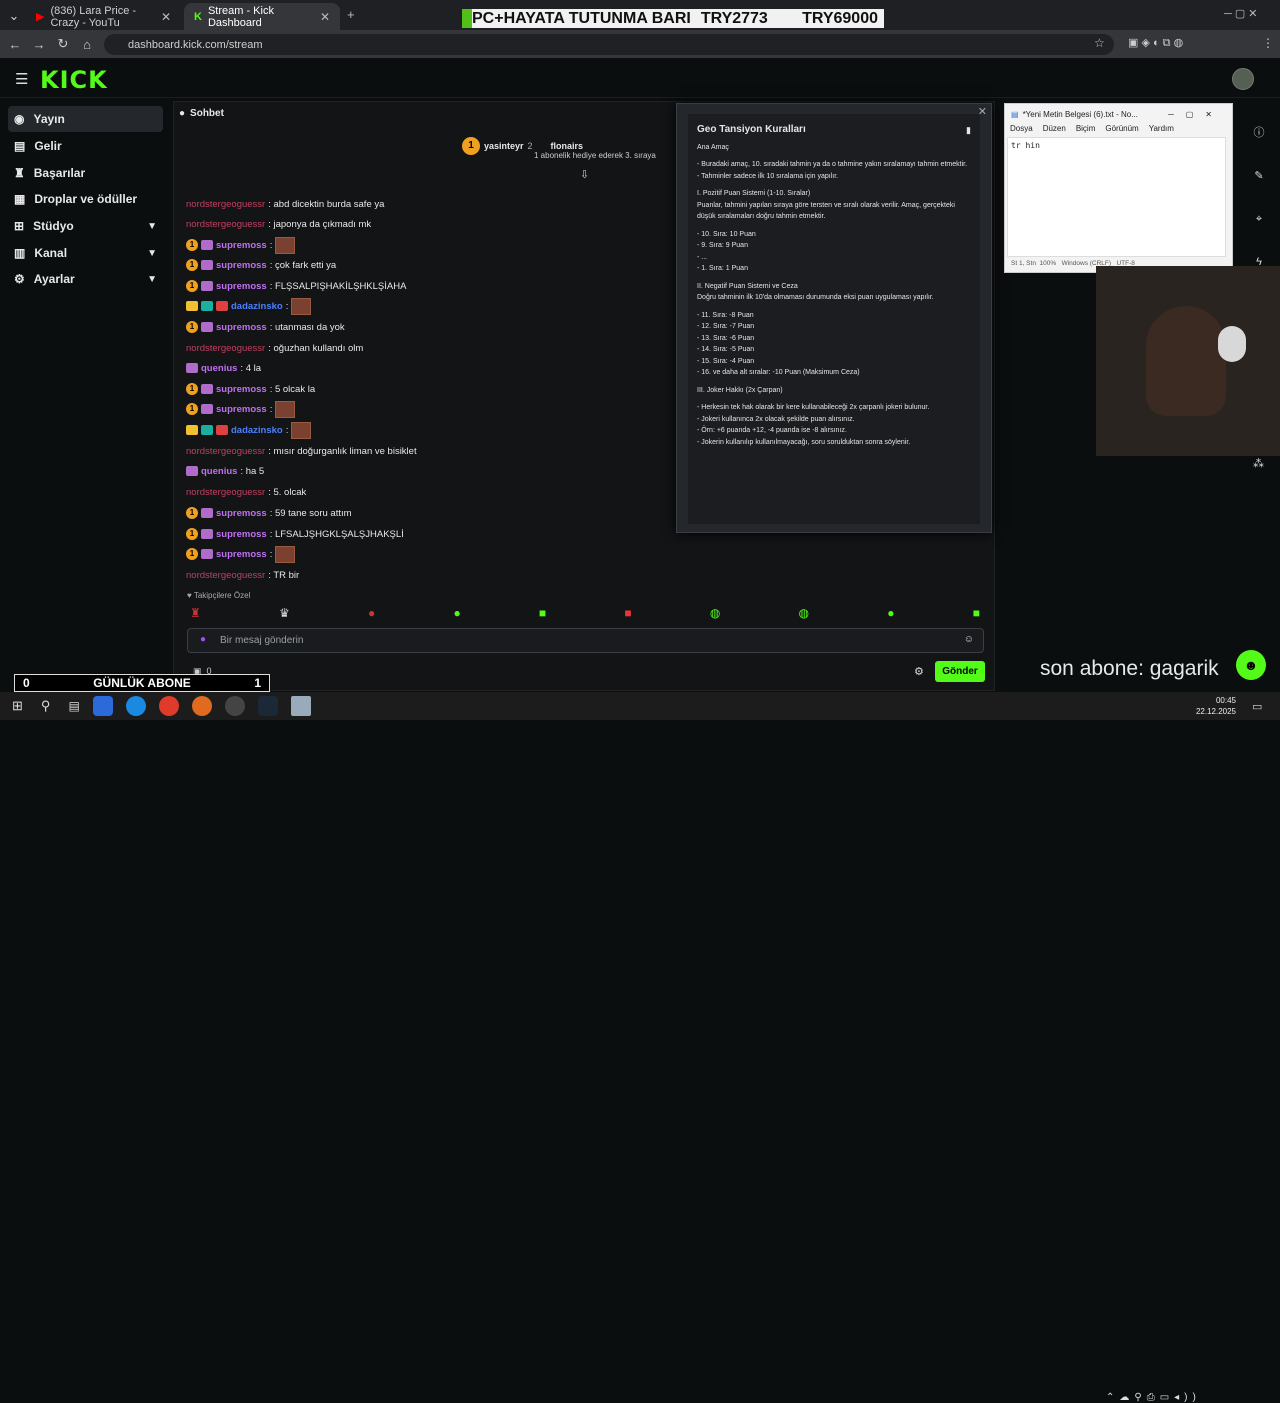  What do you see at coordinates (1216, 706) in the screenshot?
I see `taskbar-clock: 00:45 22.12.2025` at bounding box center [1216, 706].